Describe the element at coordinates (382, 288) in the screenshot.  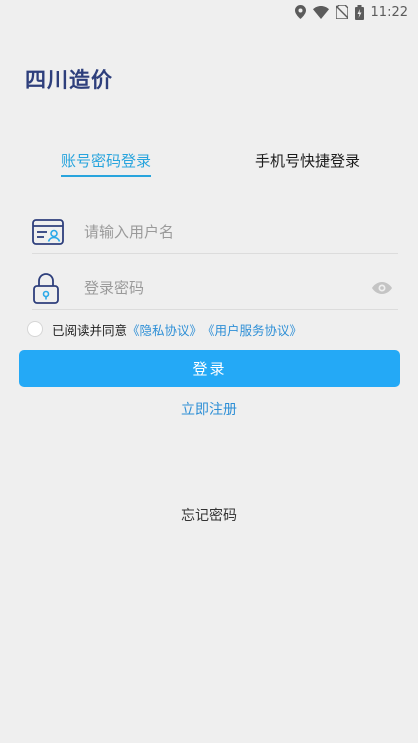
I see `eye-icon` at that location.